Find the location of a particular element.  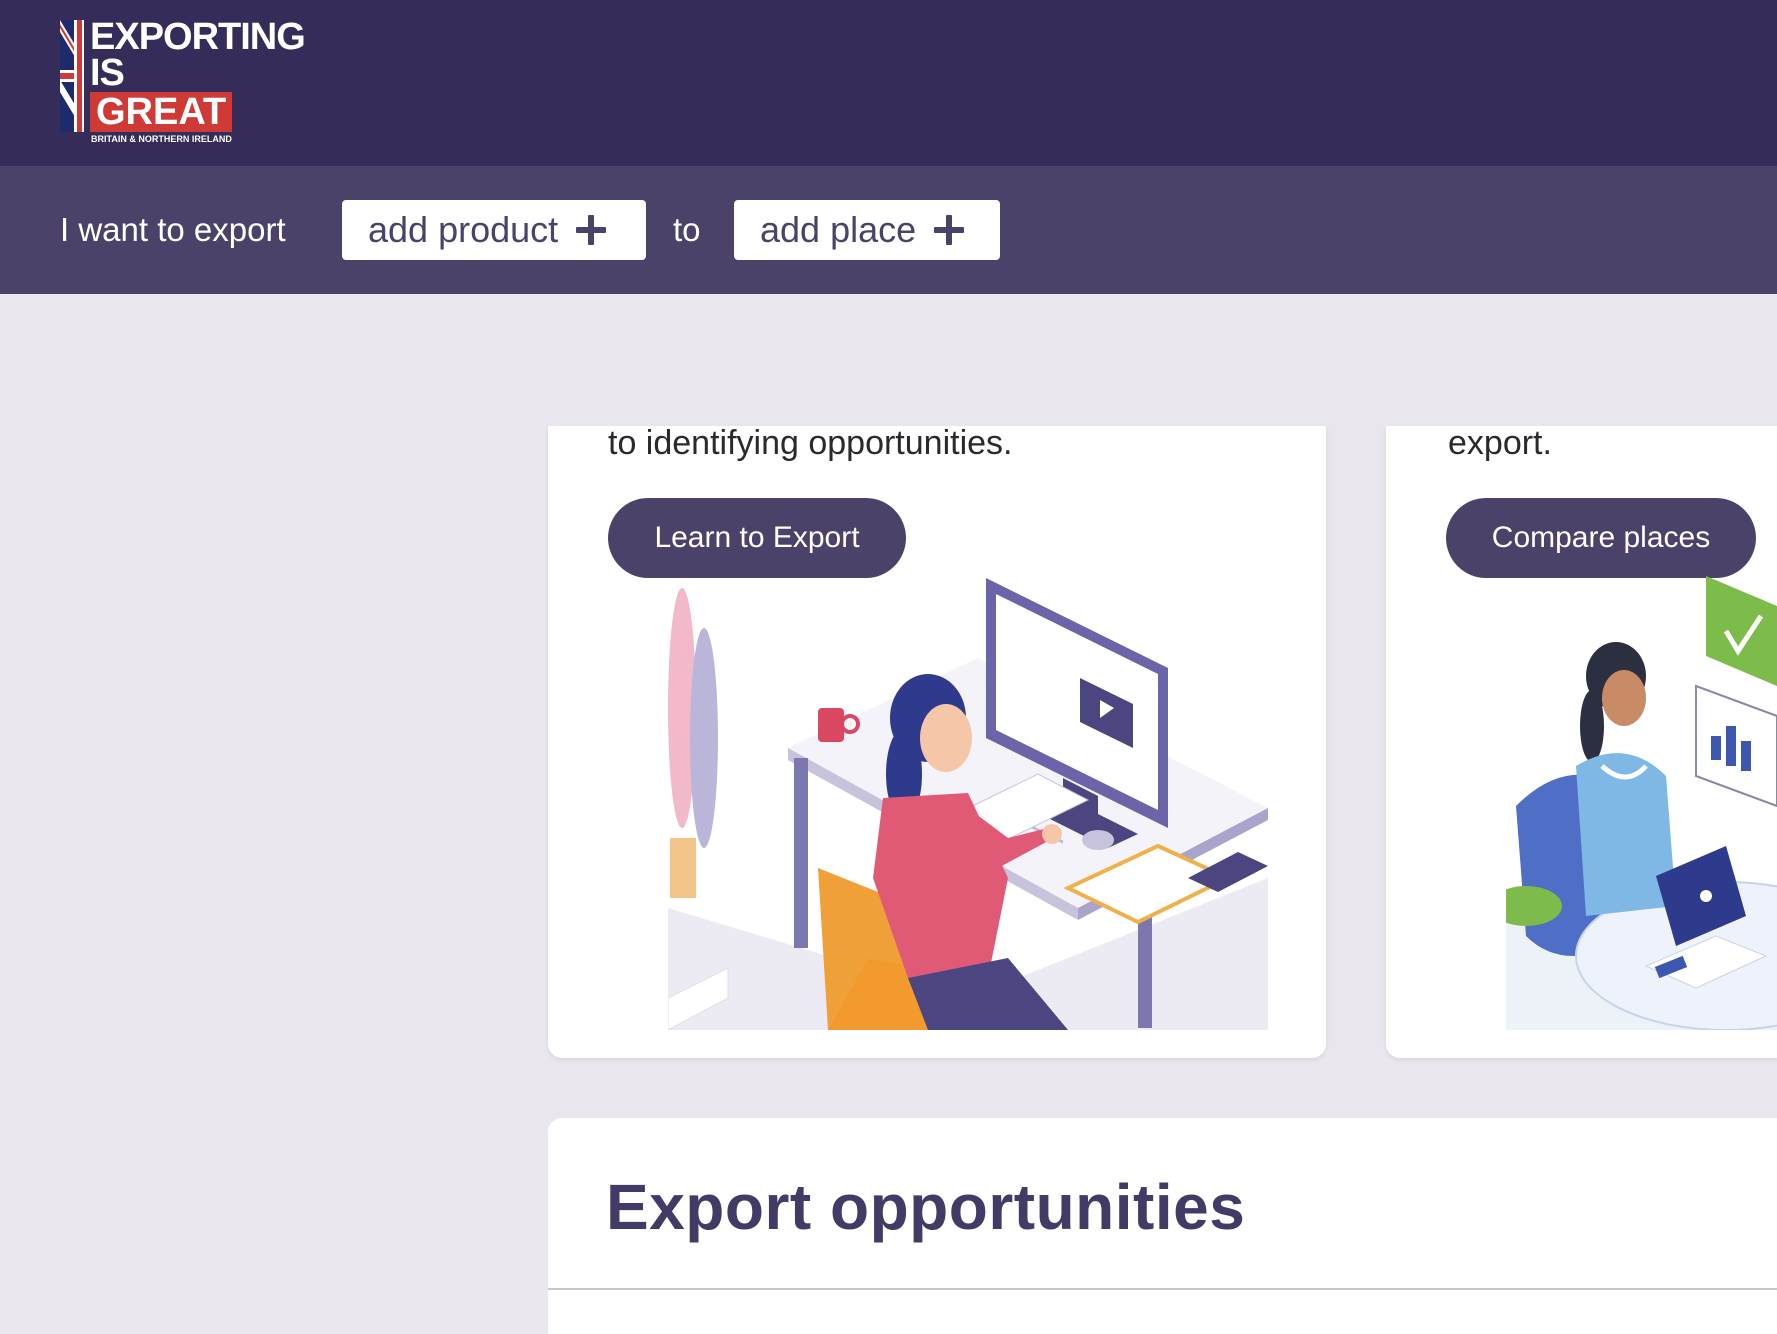

card-description: to identifying opportunities. is located at coordinates (810, 444).